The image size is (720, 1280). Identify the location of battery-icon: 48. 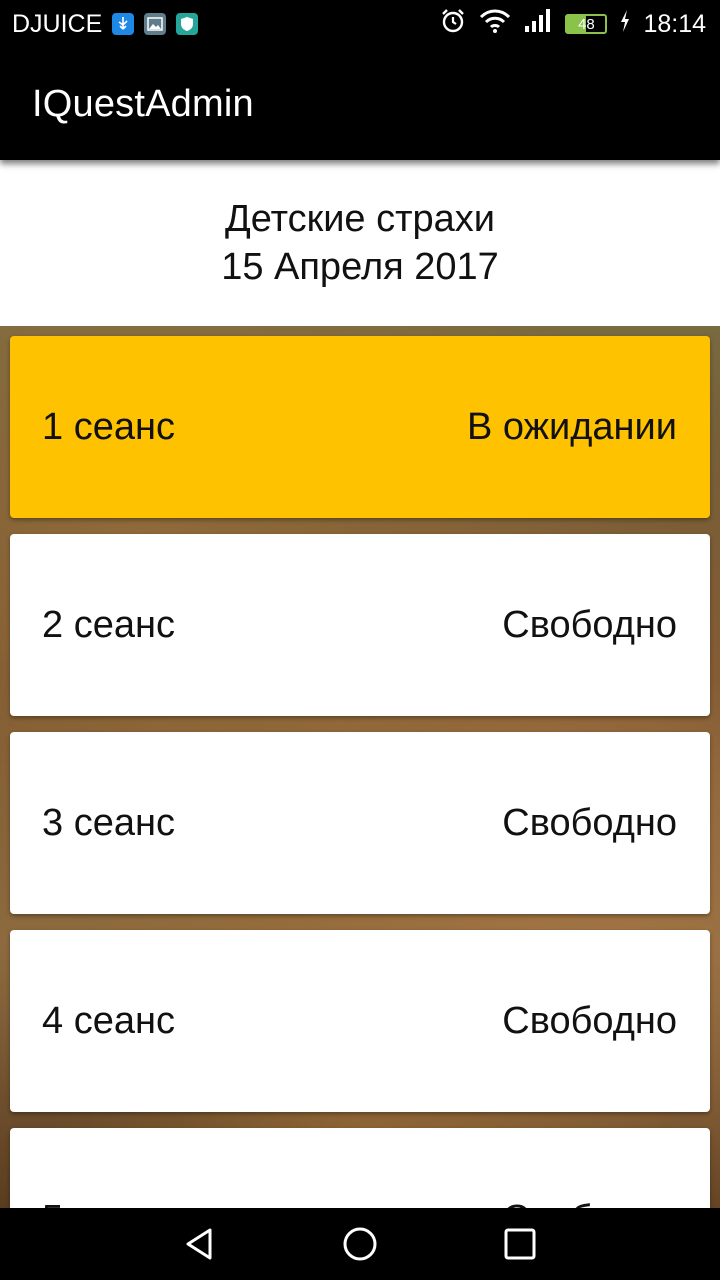
(586, 24).